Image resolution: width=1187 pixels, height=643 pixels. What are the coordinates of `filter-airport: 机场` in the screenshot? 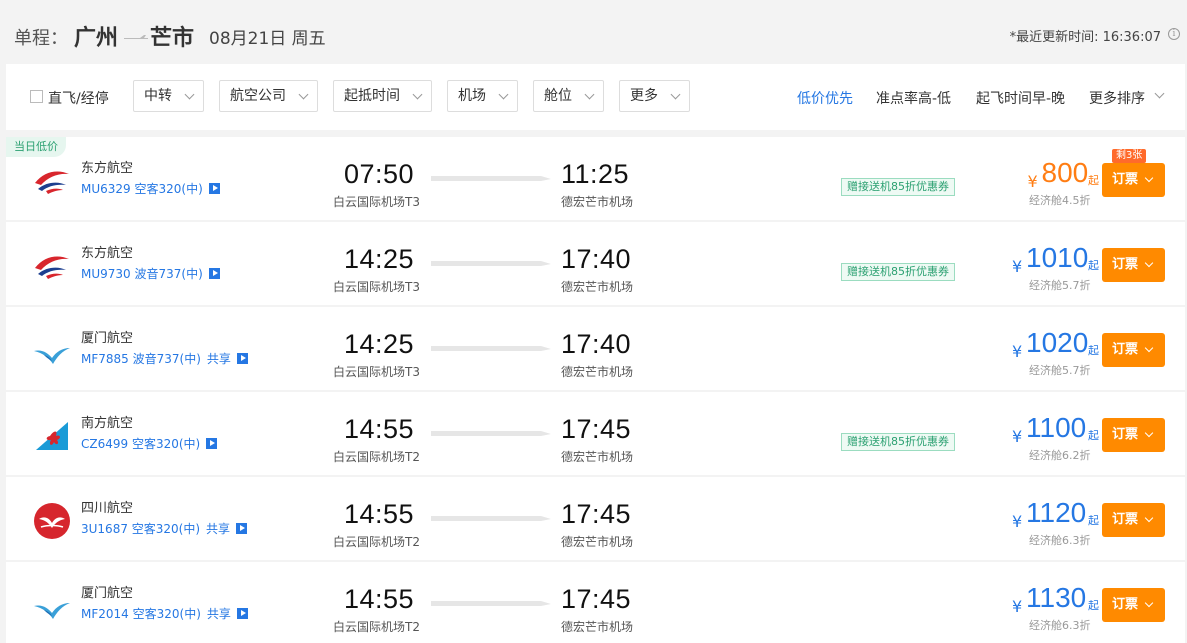 It's located at (482, 96).